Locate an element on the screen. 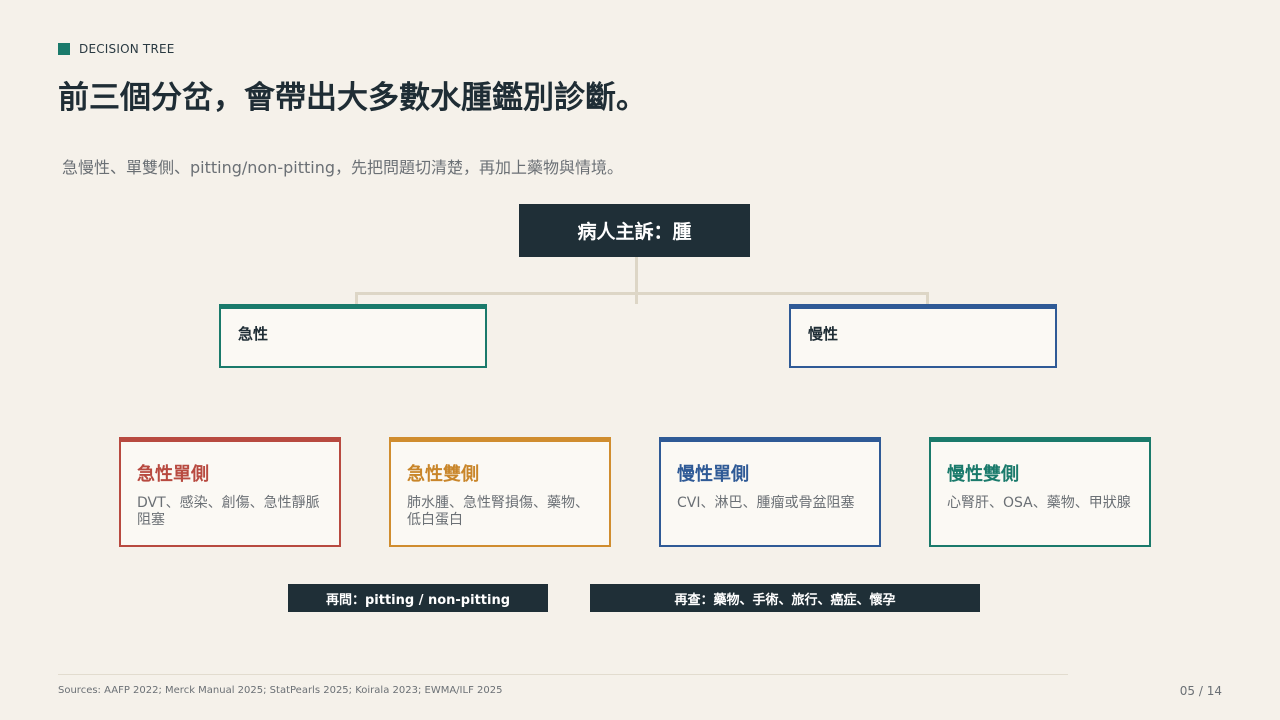 This screenshot has width=1280, height=720. leaf-description: DVT、感染、創傷、急性靜脈阻塞 is located at coordinates (228, 511).